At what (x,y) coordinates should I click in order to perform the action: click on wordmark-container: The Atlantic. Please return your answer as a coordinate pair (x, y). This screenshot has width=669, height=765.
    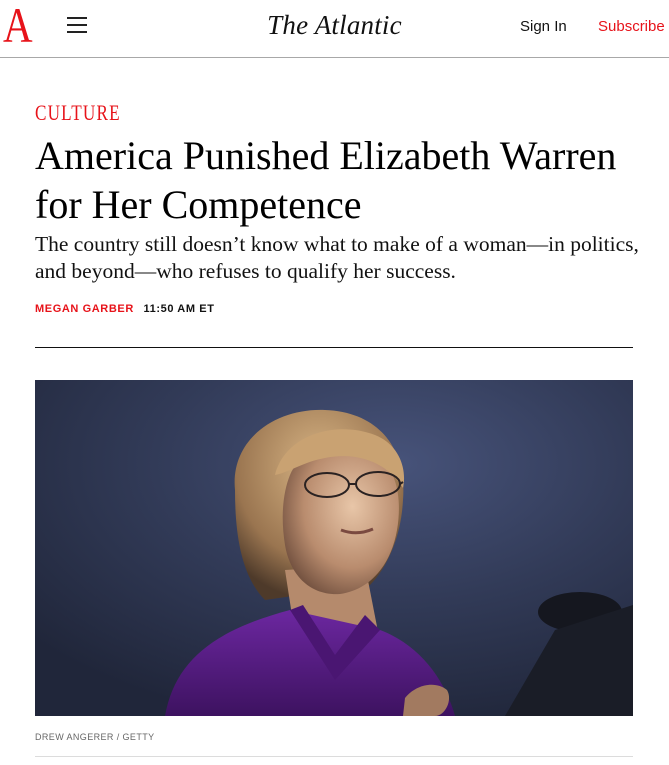
    Looking at the image, I should click on (334, 25).